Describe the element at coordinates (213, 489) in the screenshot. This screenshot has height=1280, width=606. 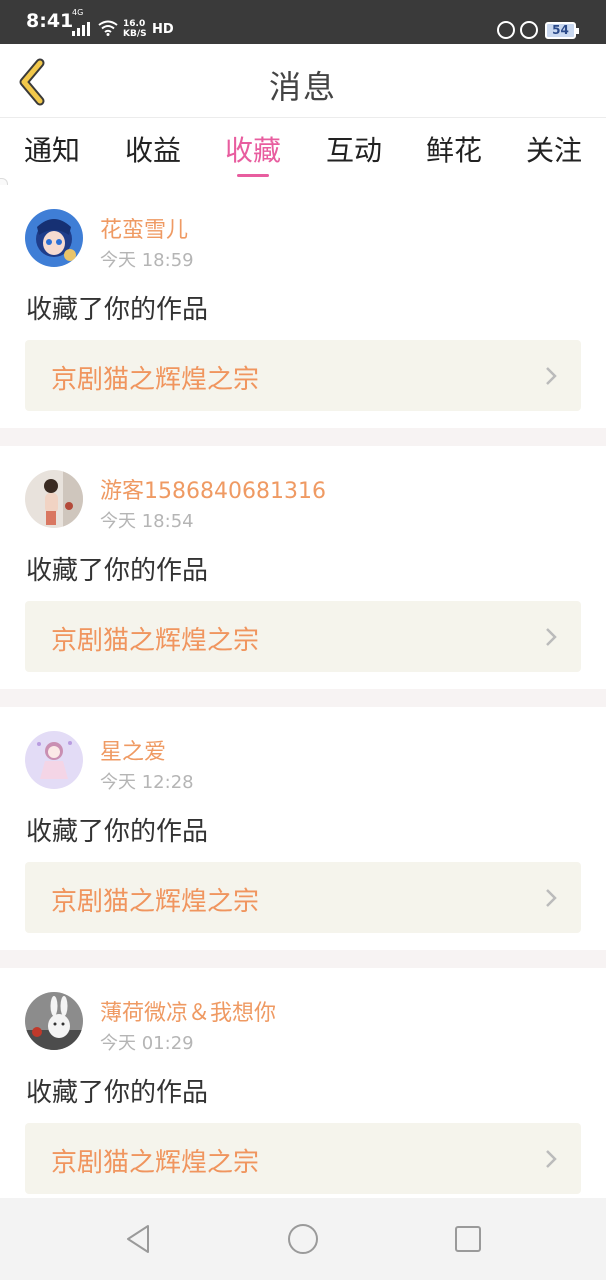
I see `username: 游客1586840681316` at that location.